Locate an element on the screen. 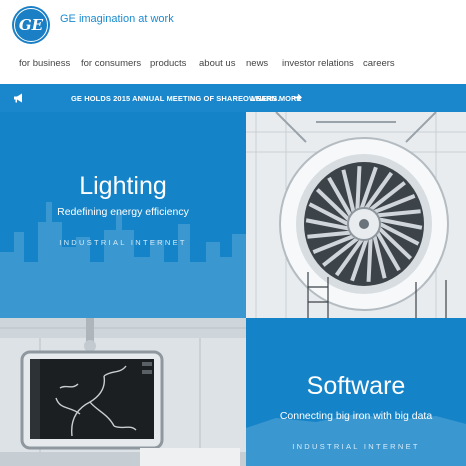 The height and width of the screenshot is (466, 466). ge-logo-monogram: GE is located at coordinates (31, 25).